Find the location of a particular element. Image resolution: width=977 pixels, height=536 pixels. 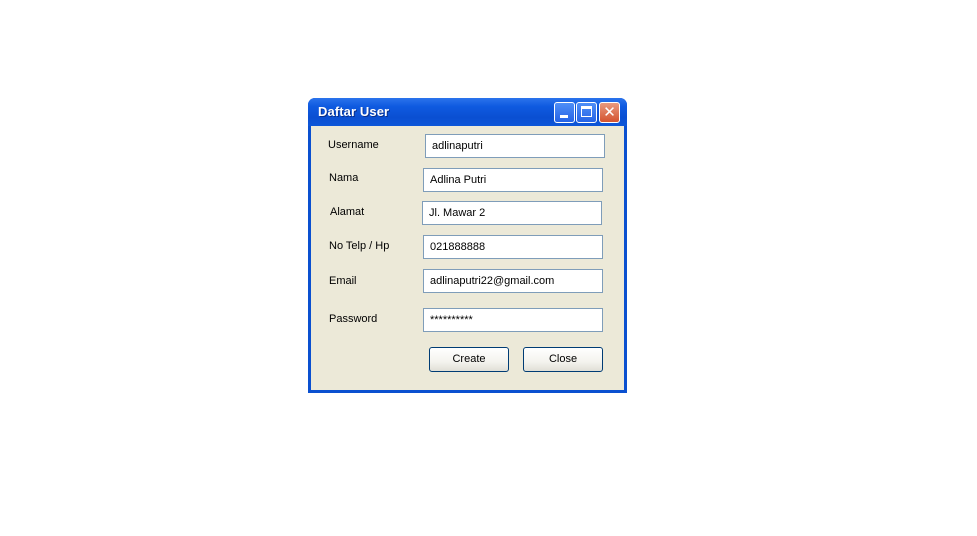

password-label: Password is located at coordinates (353, 319).